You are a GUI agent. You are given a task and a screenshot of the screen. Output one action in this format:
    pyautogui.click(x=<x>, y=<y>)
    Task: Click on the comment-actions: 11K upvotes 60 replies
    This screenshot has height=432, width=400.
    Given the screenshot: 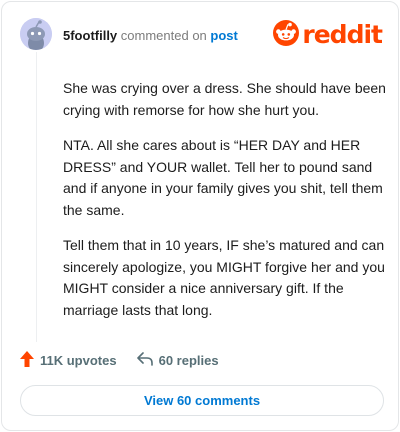 What is the action you would take?
    pyautogui.click(x=119, y=360)
    